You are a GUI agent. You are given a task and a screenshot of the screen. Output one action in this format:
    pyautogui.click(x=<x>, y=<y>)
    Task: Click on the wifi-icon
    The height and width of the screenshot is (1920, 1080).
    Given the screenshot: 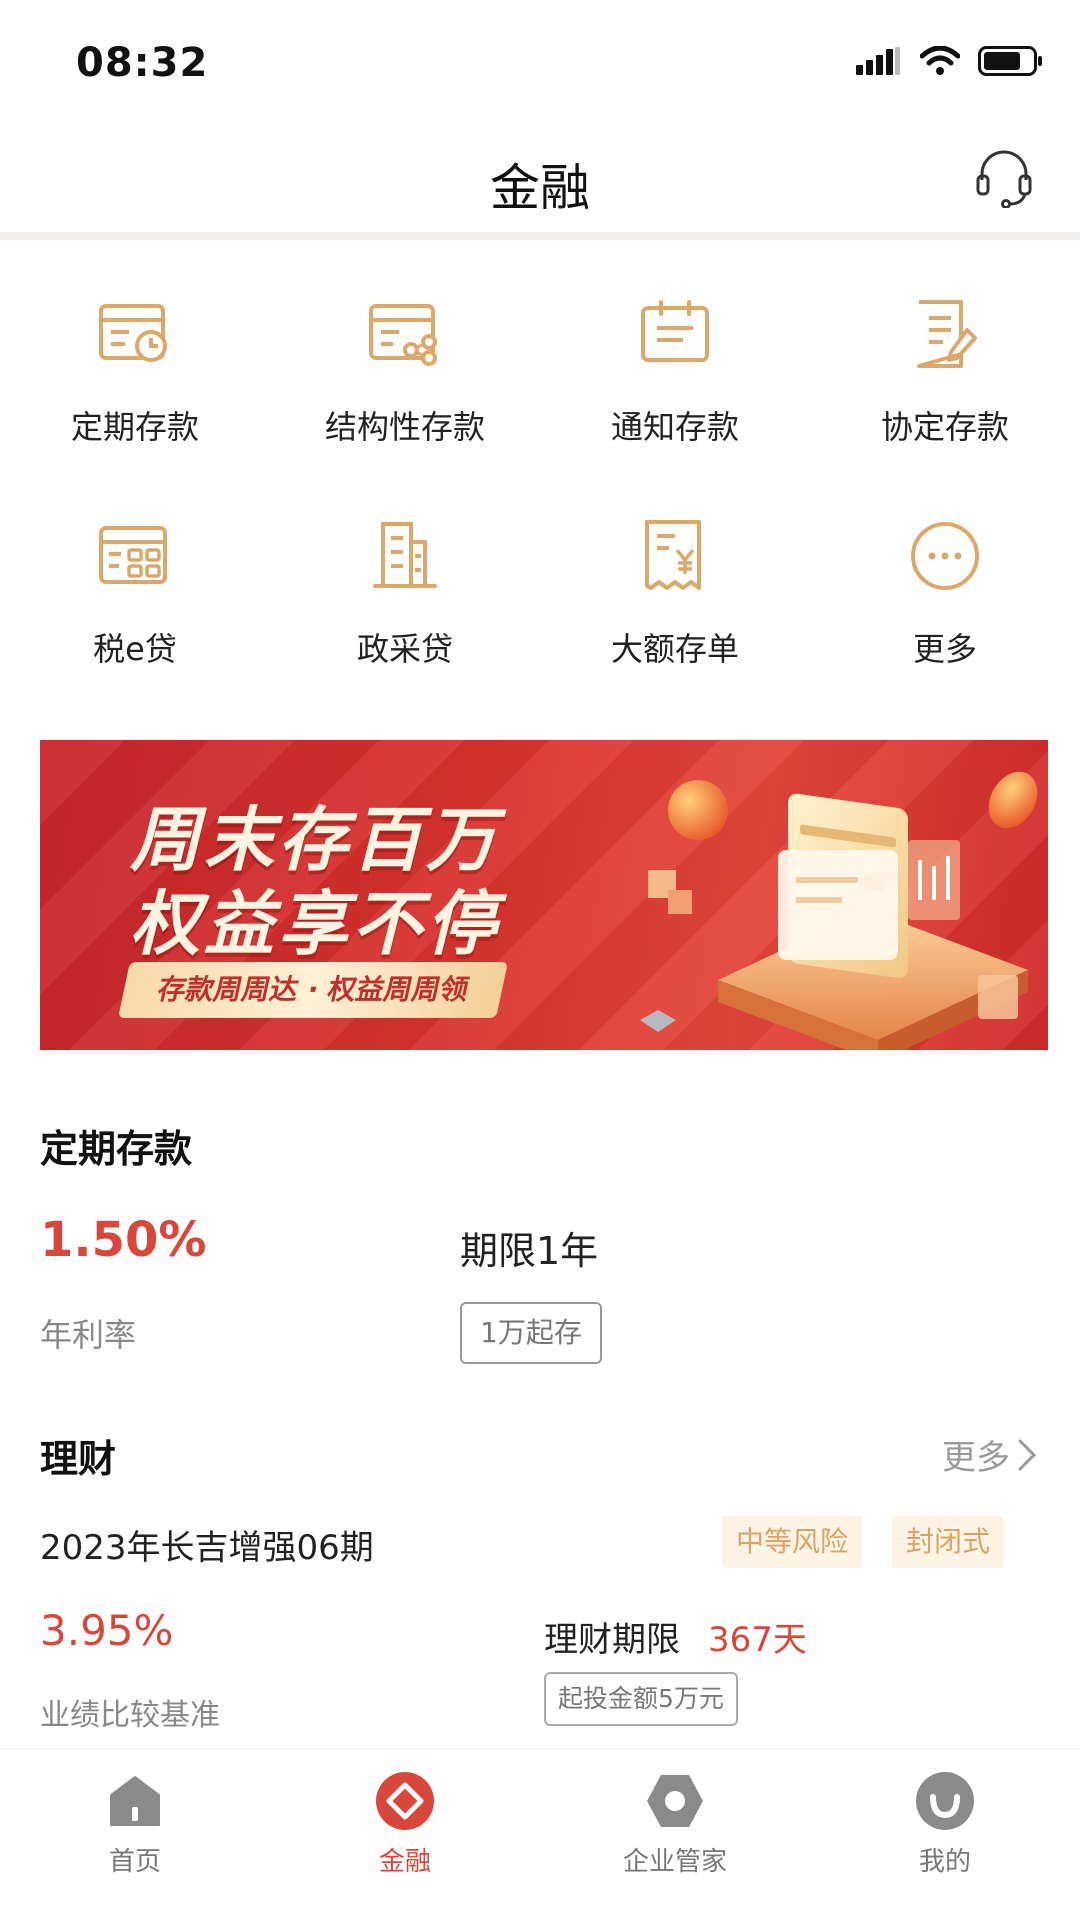 What is the action you would take?
    pyautogui.click(x=940, y=60)
    